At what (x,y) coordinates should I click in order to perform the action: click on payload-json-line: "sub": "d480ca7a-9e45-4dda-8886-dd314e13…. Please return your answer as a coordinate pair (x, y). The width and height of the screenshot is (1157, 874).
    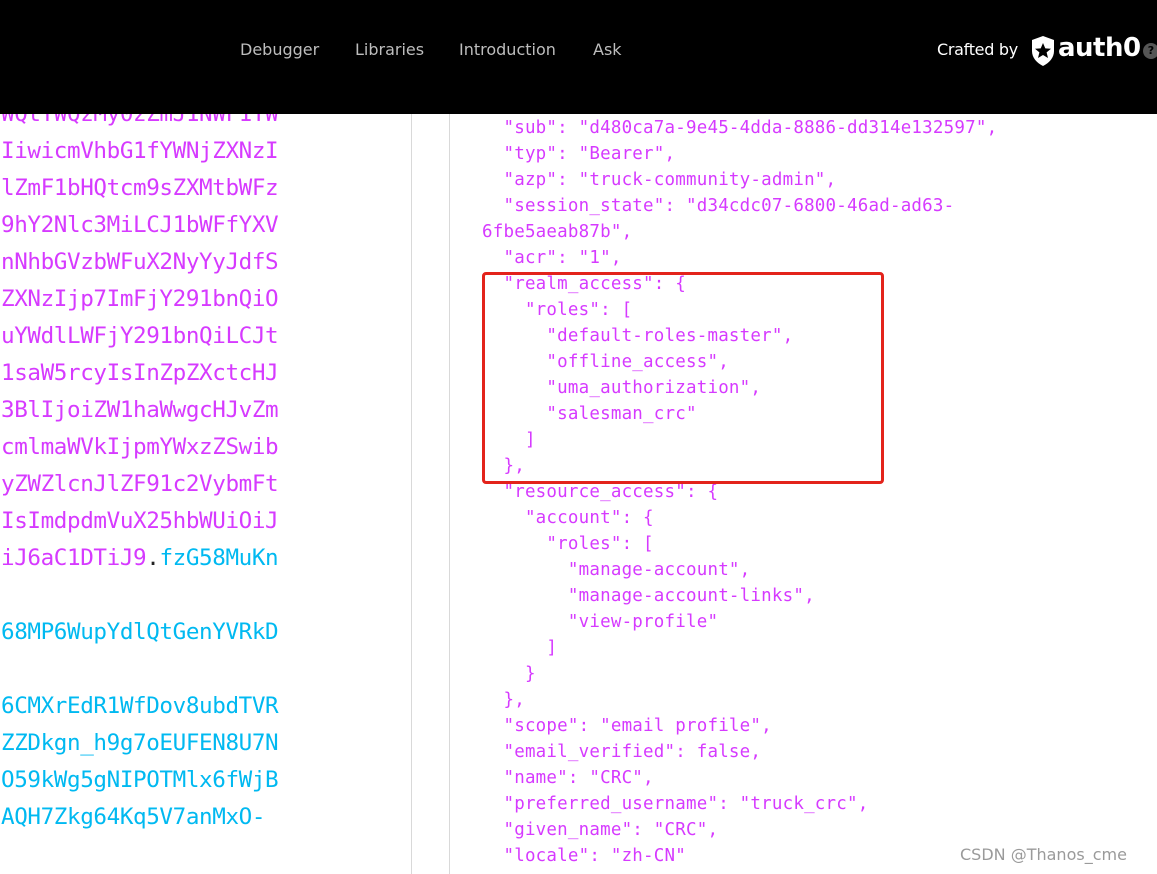
    Looking at the image, I should click on (740, 128).